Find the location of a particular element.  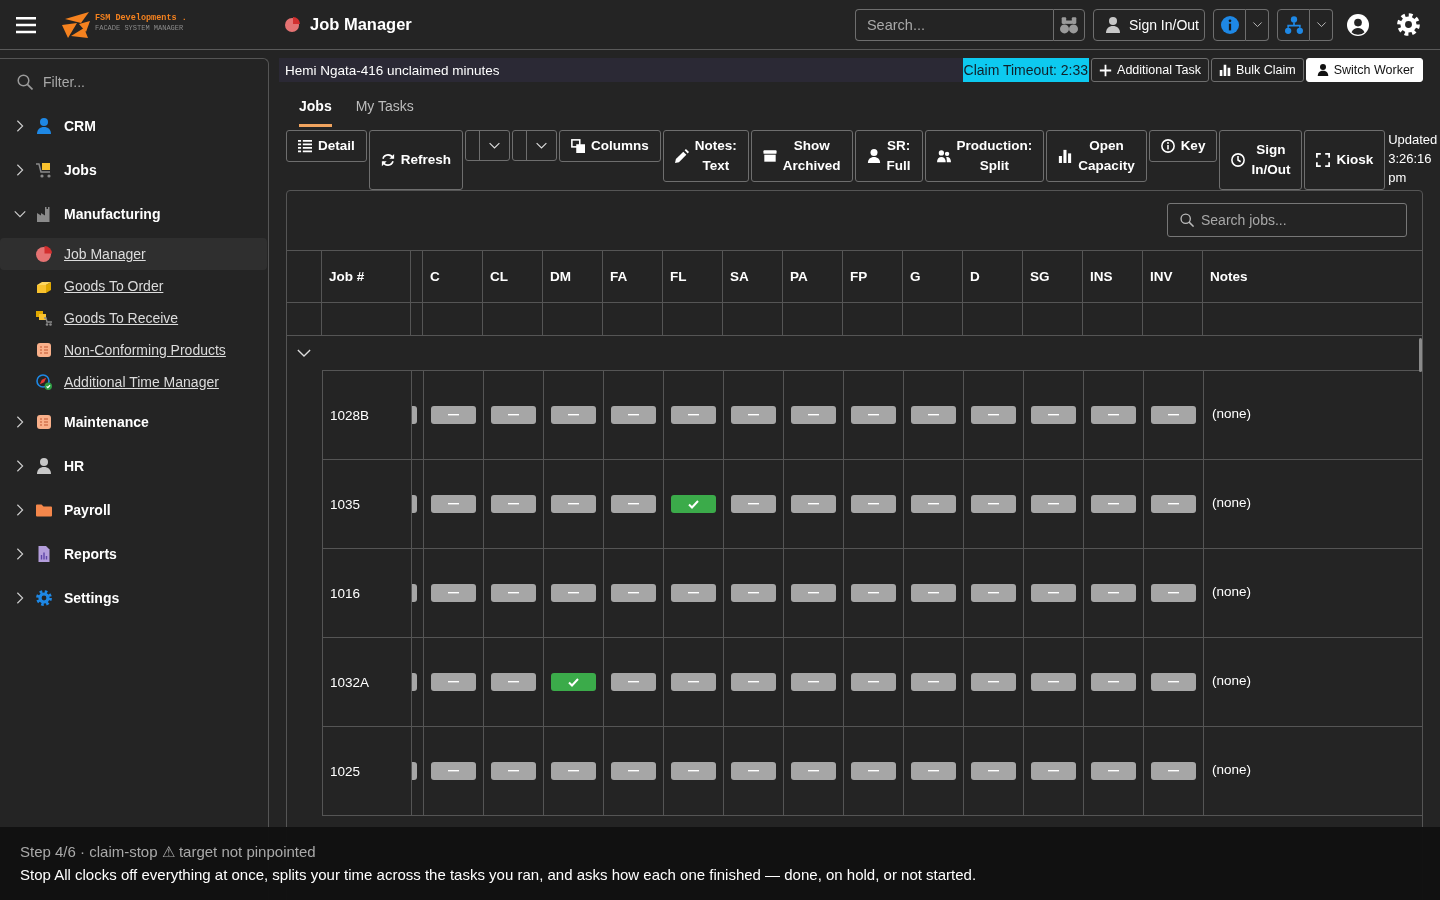

column-header: FL is located at coordinates (678, 276).